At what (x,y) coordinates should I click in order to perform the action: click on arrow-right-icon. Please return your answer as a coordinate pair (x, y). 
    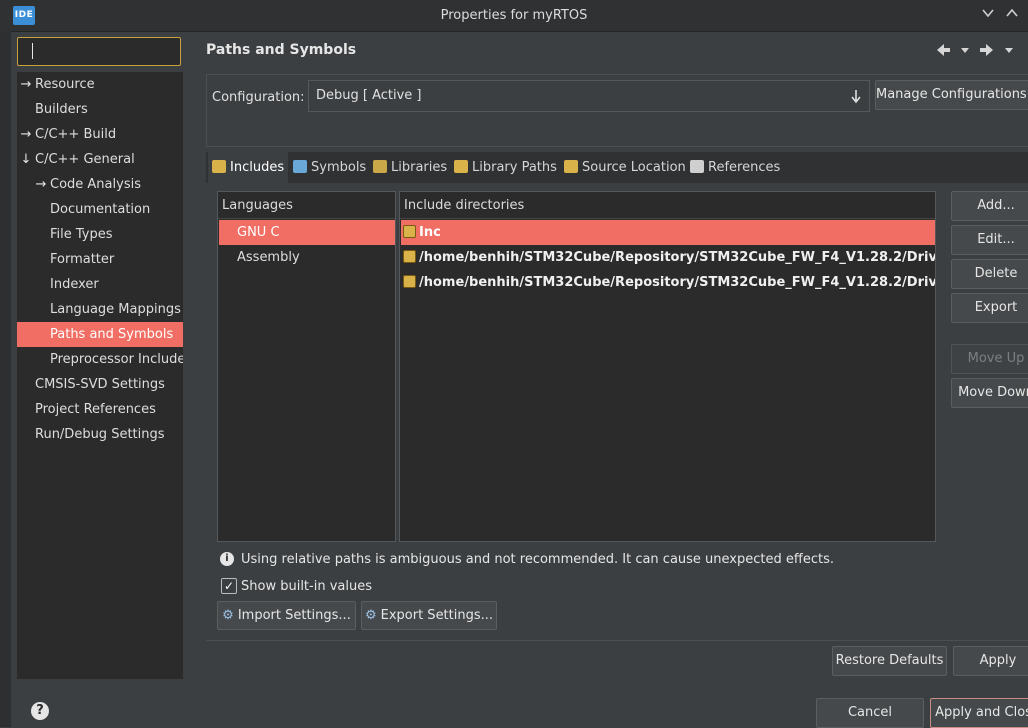
    Looking at the image, I should click on (986, 50).